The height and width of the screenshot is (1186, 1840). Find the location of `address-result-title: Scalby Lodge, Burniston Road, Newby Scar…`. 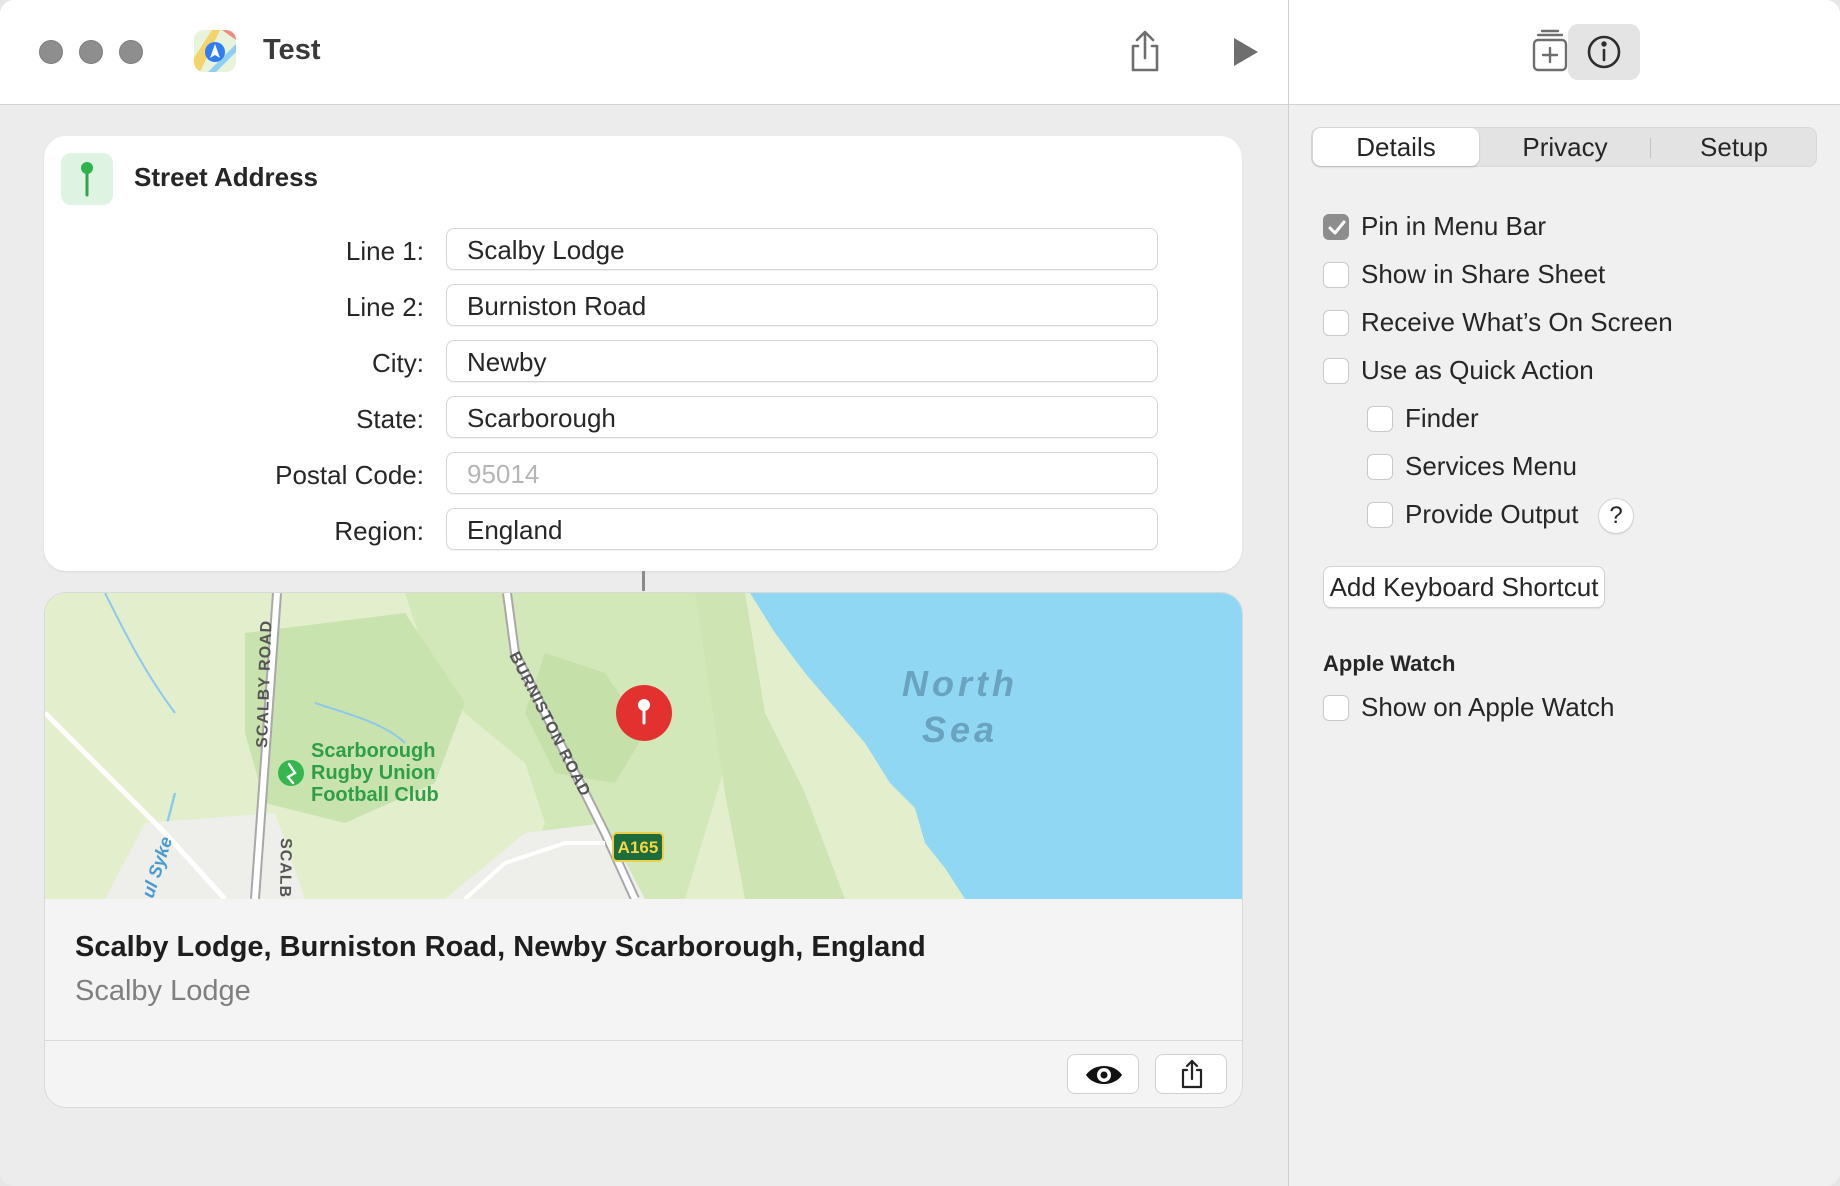

address-result-title: Scalby Lodge, Burniston Road, Newby Scar… is located at coordinates (500, 947).